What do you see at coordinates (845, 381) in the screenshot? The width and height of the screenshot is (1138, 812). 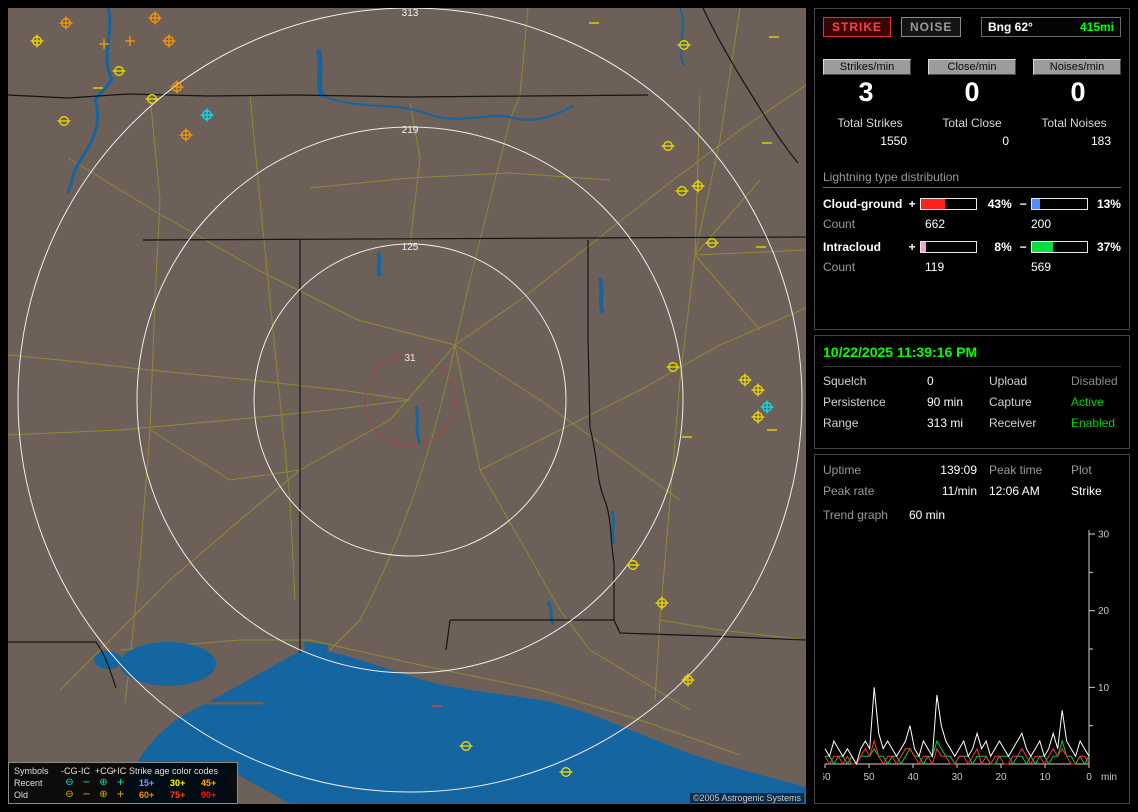 I see `squelch-label: Squelch` at bounding box center [845, 381].